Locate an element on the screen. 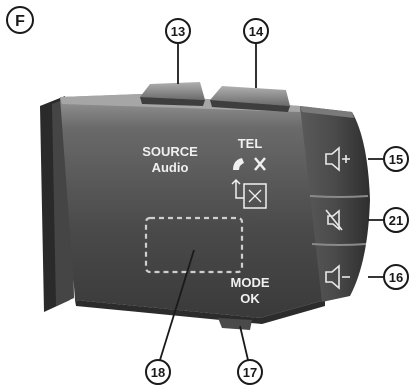  svg-text: 14 is located at coordinates (256, 31).